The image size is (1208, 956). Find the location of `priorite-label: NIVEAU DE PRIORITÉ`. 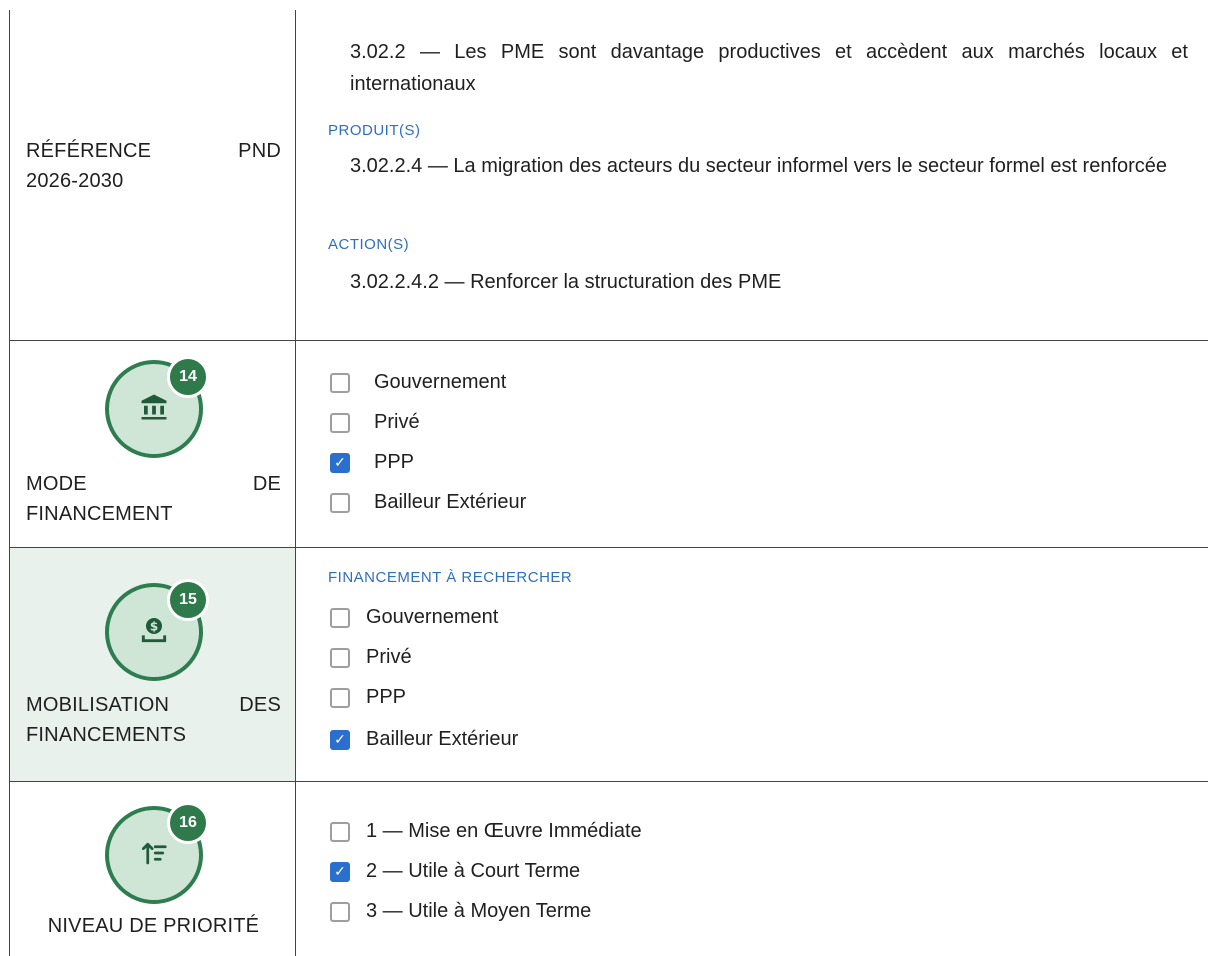

priorite-label: NIVEAU DE PRIORITÉ is located at coordinates (153, 926).